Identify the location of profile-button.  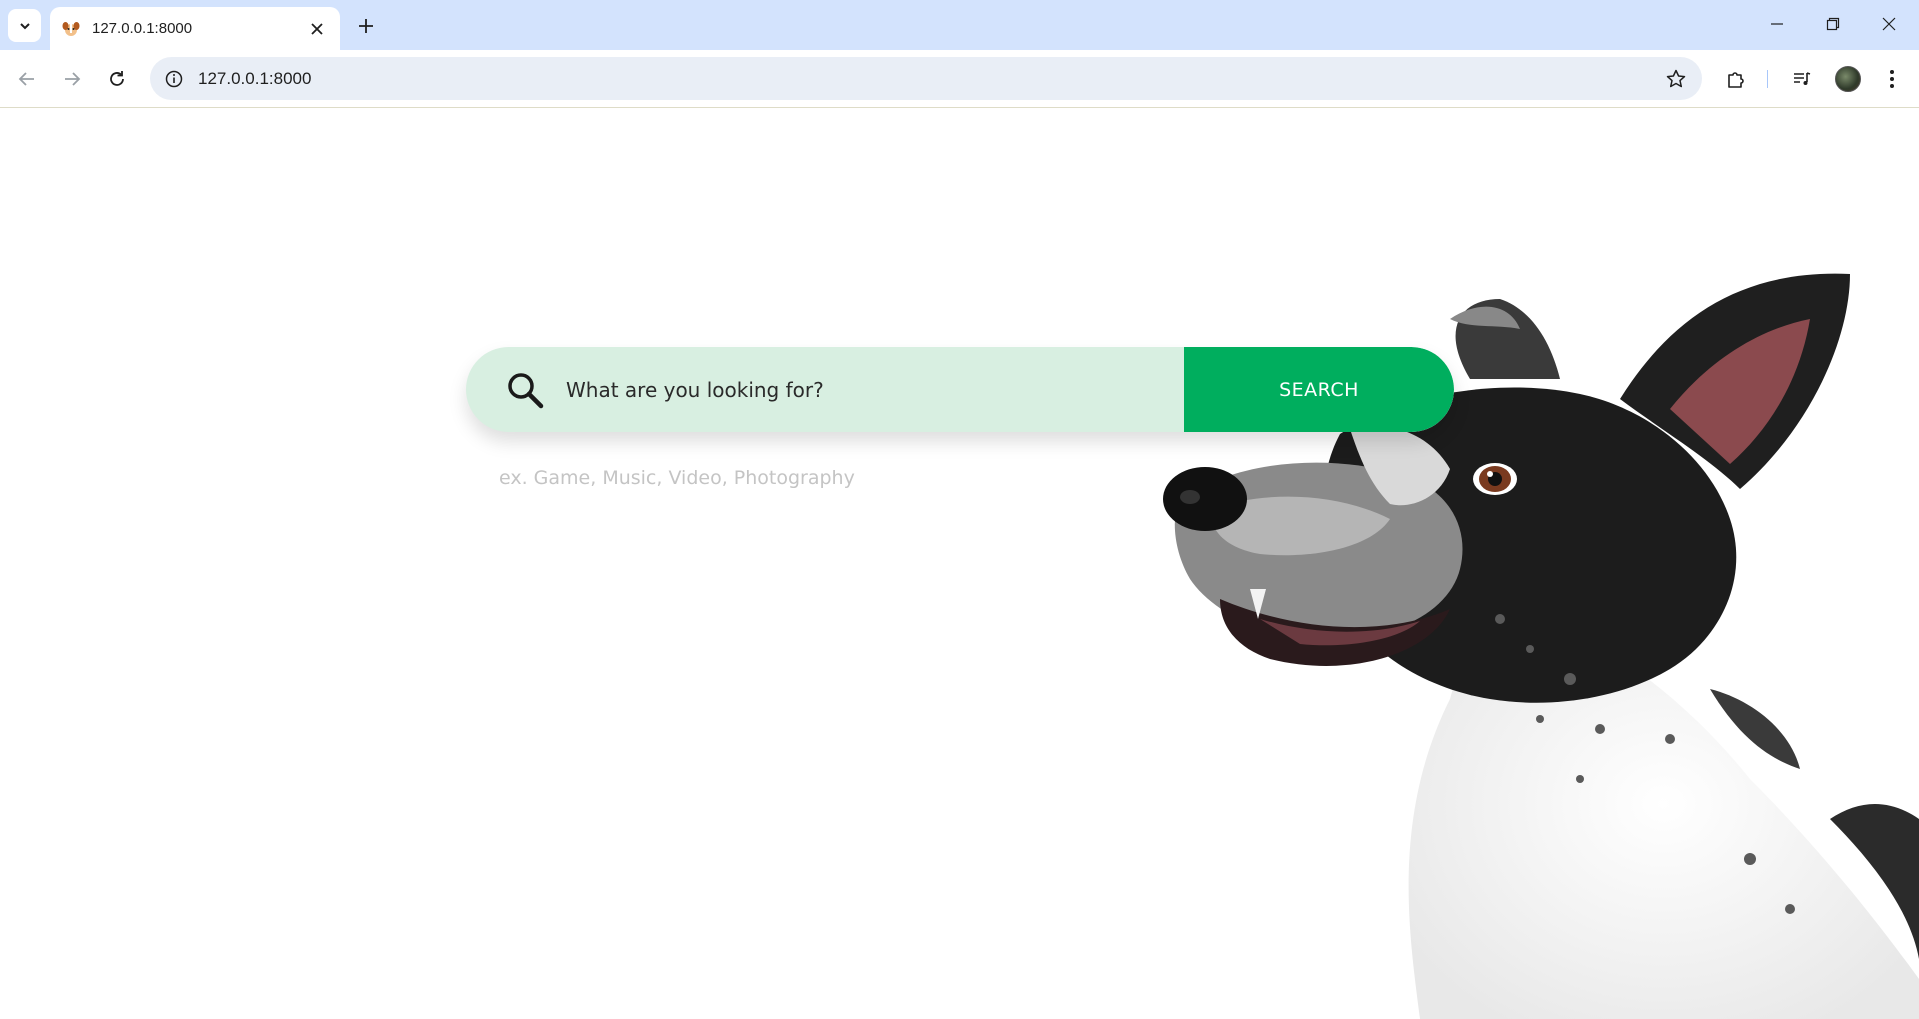
(1848, 79).